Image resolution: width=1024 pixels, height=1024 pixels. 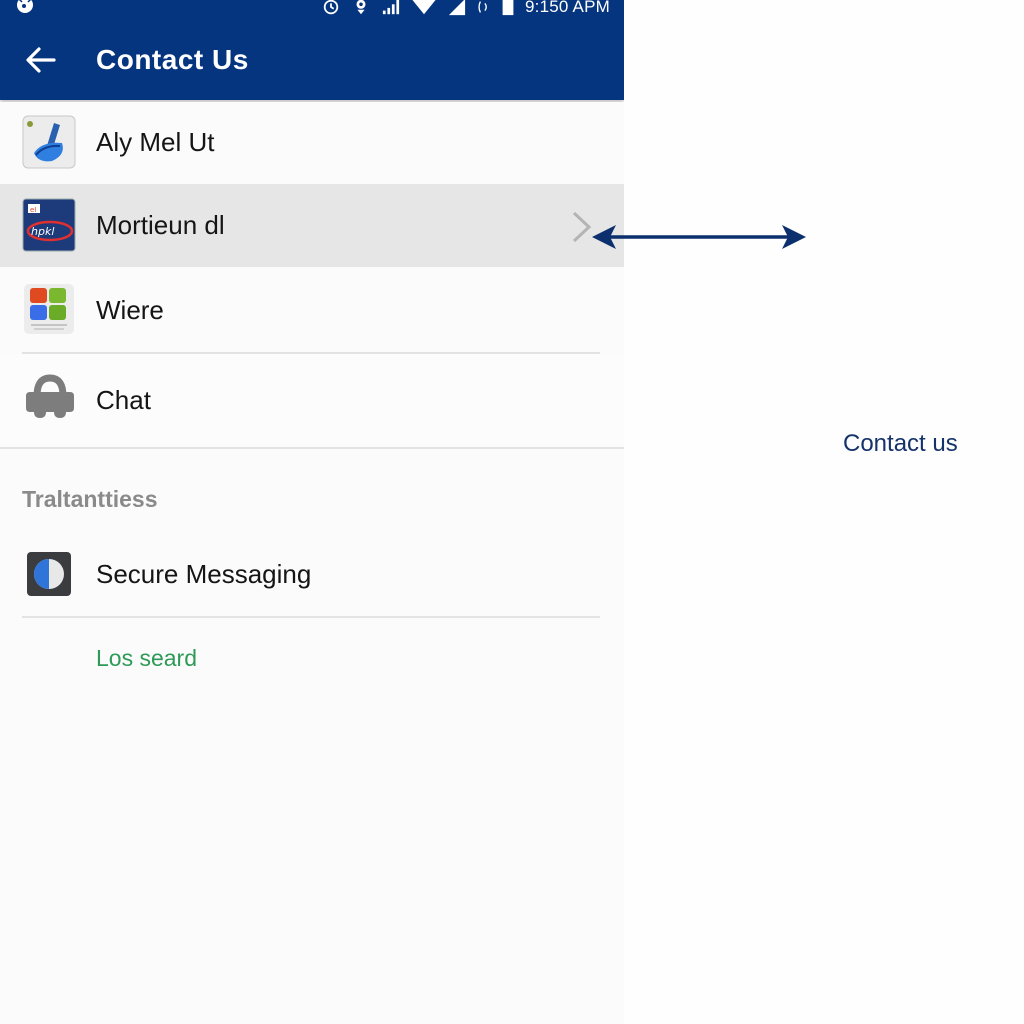 What do you see at coordinates (312, 10) in the screenshot?
I see `status-bar: 9:150 APM` at bounding box center [312, 10].